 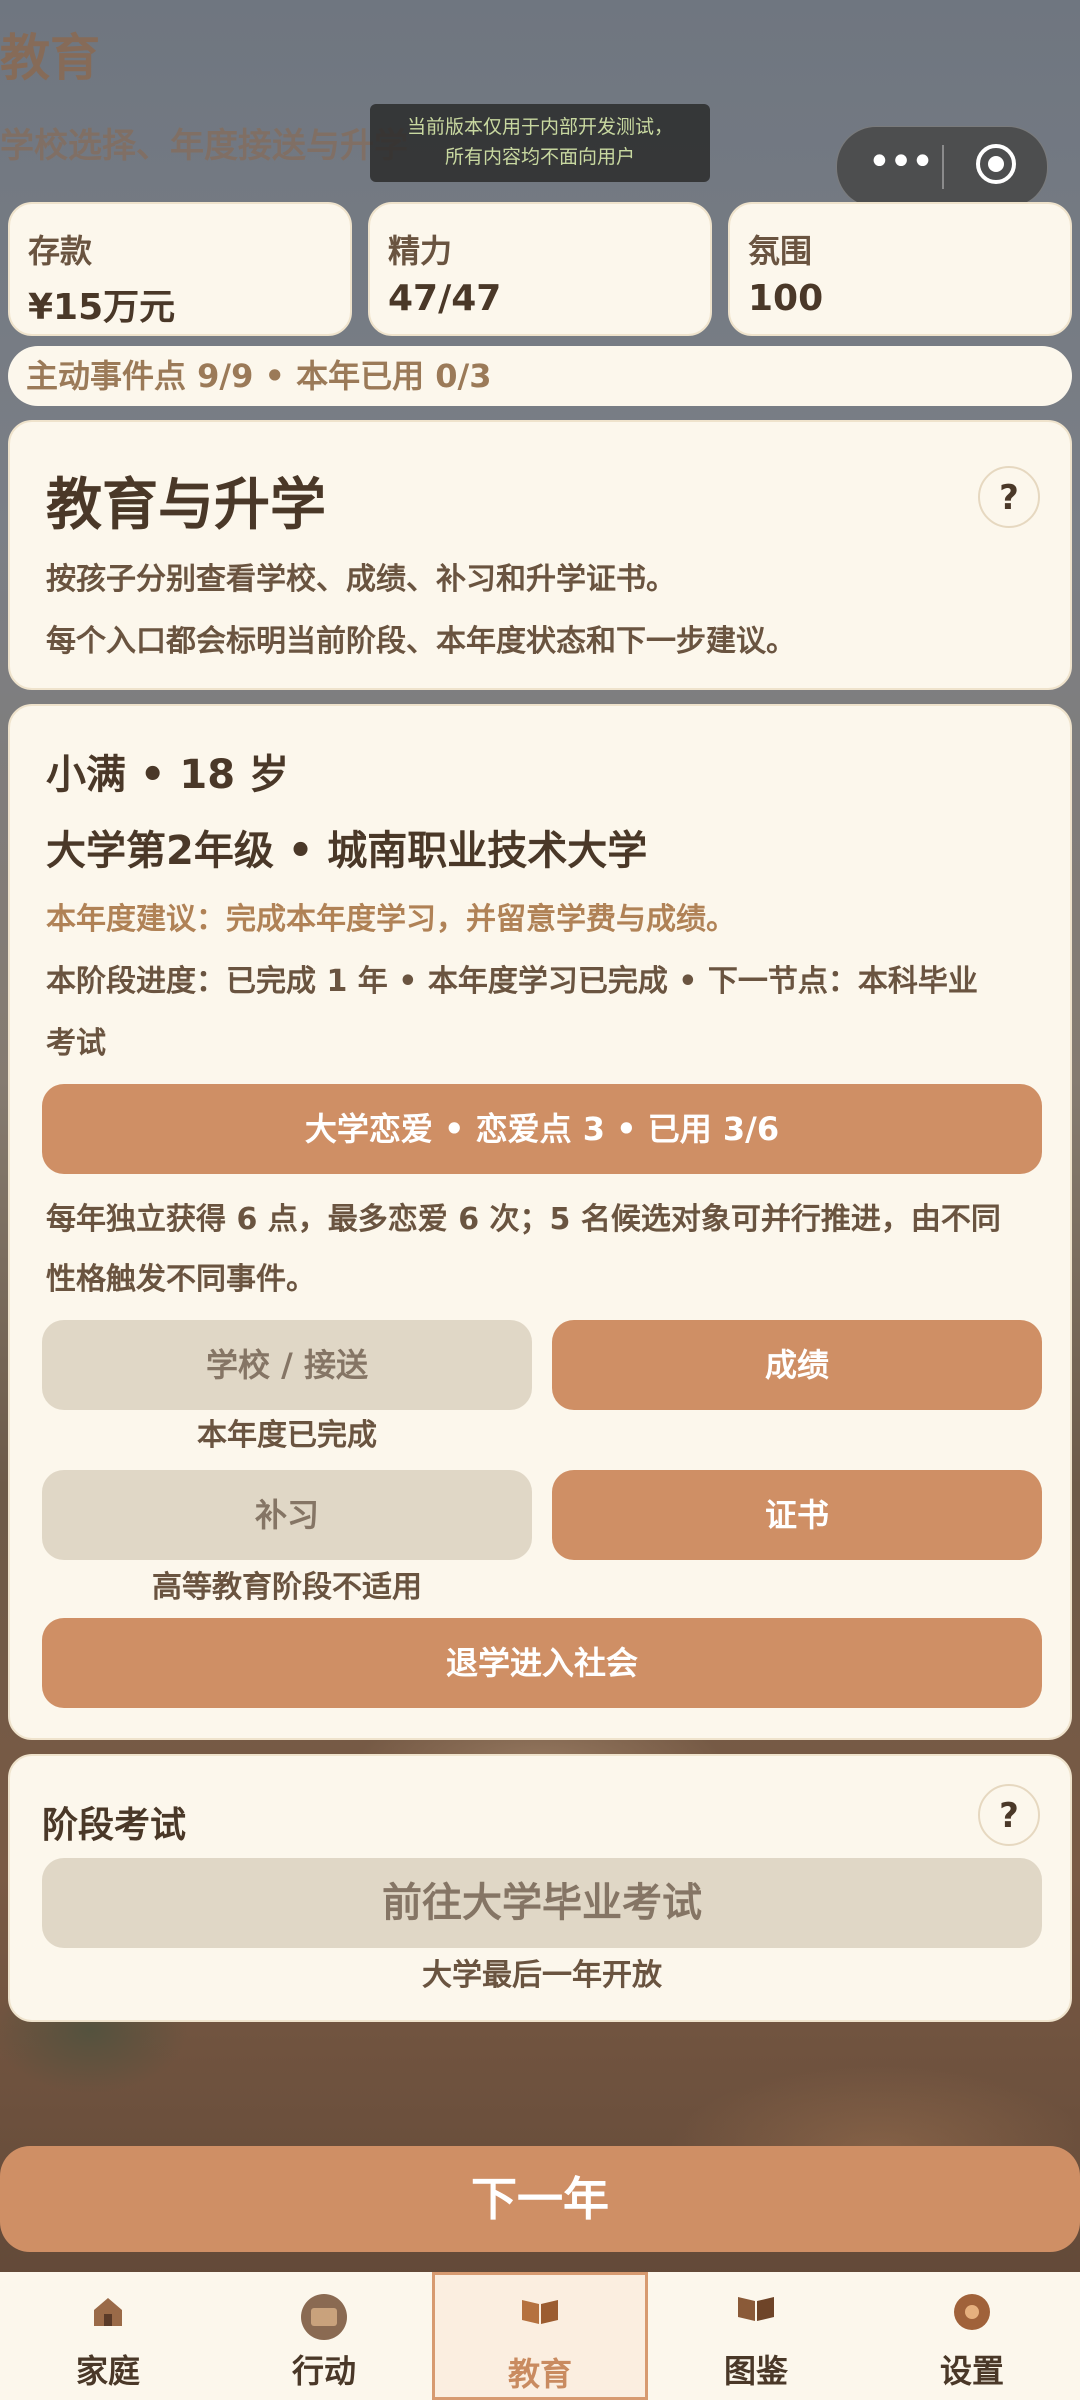 I want to click on intro-help-button: ?, so click(x=1009, y=497).